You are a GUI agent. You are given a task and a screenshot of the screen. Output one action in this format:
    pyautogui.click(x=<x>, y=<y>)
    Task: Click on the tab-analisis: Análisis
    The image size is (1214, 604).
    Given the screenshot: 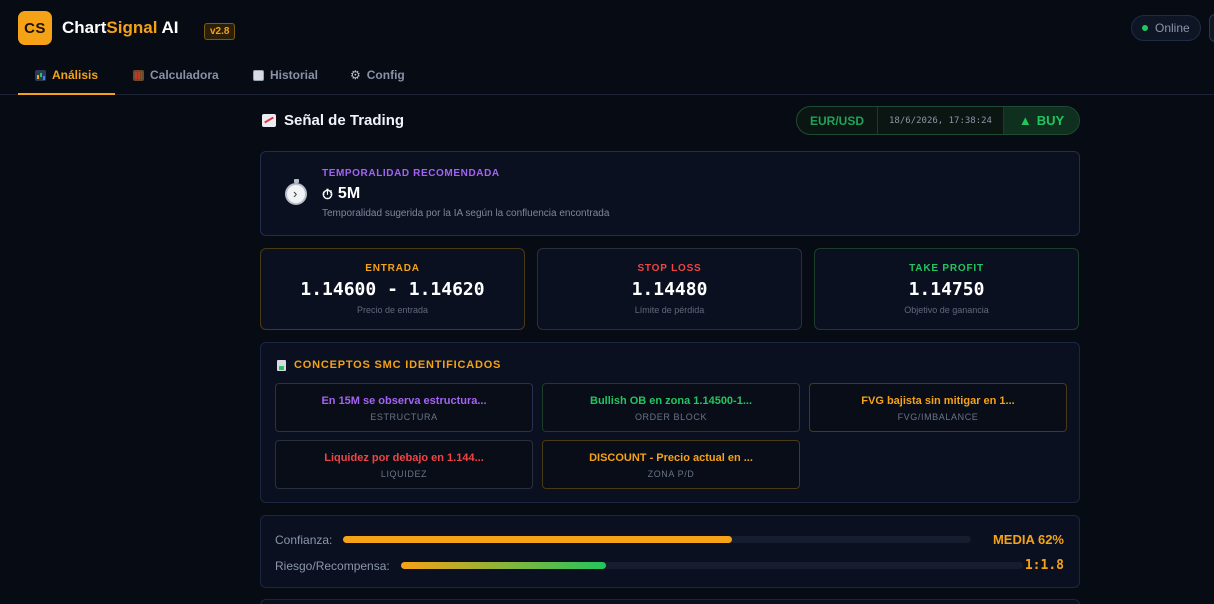 What is the action you would take?
    pyautogui.click(x=66, y=75)
    